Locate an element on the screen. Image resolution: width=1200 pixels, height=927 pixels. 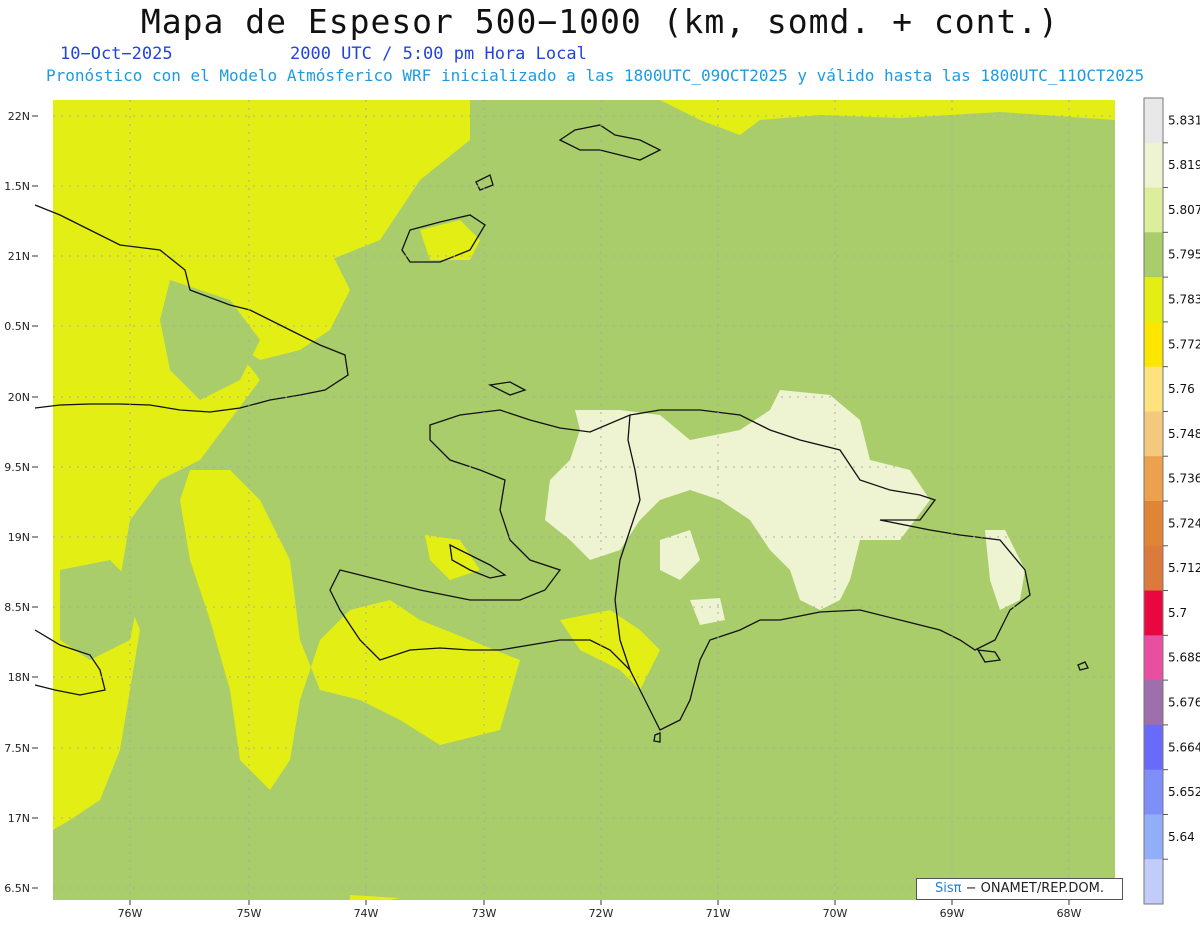
colorbar-label: 5.772 is located at coordinates (1184, 344).